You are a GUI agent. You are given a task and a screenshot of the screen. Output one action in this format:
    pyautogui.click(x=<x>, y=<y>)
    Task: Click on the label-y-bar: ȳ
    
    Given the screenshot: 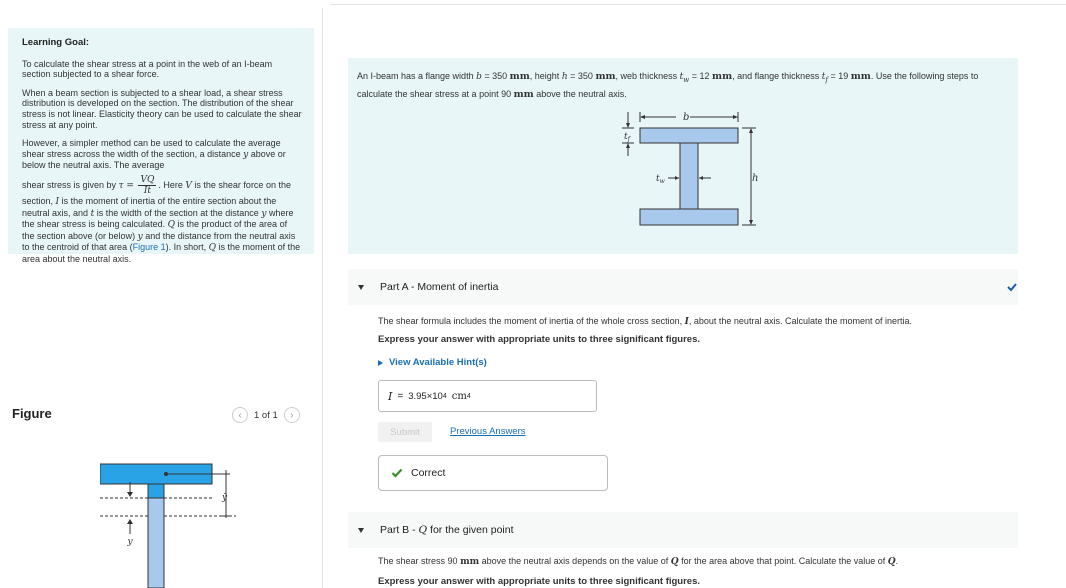 What is the action you would take?
    pyautogui.click(x=224, y=498)
    